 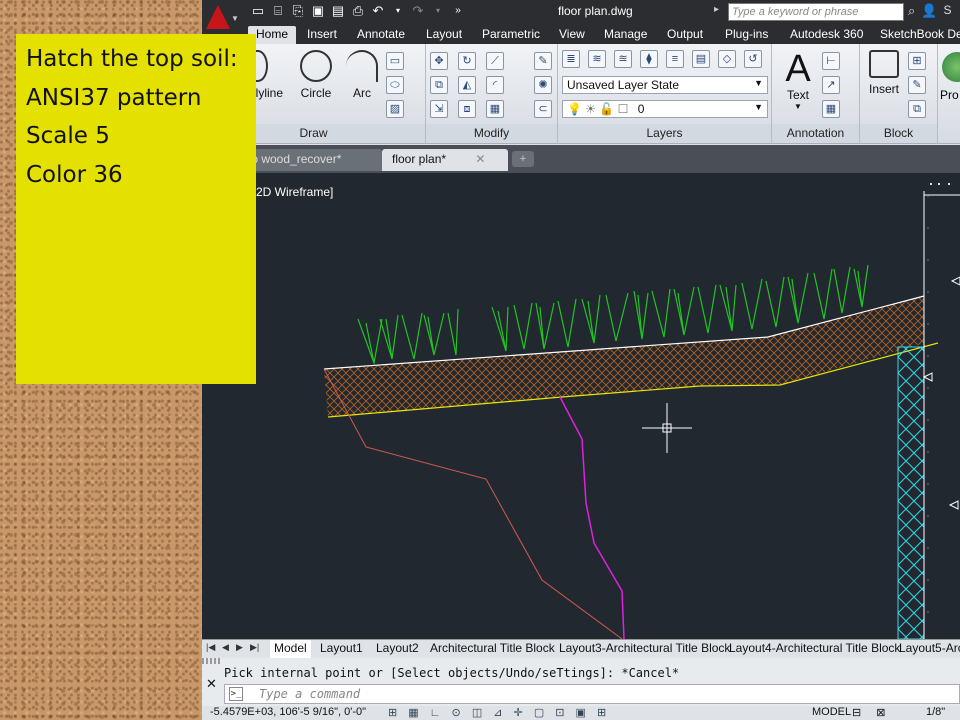 I want to click on sign-in-label: S, so click(x=947, y=11).